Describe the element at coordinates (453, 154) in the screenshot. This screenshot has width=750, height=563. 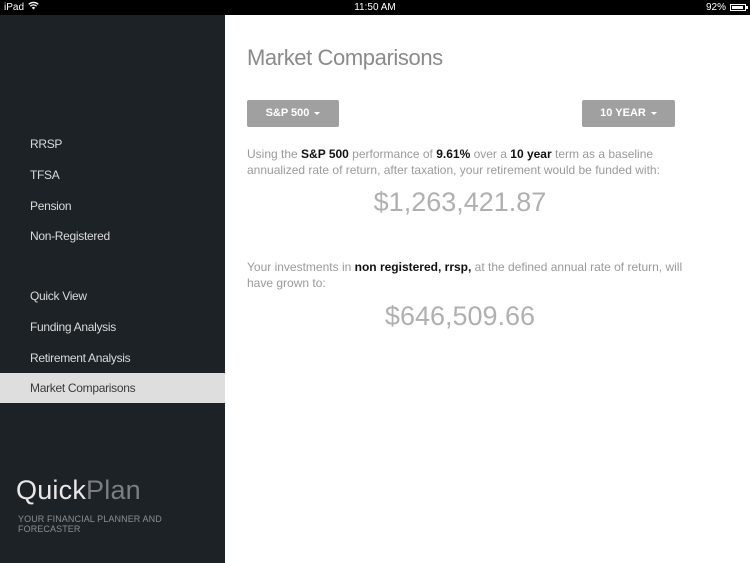
I see `rate-value: 9.61%` at that location.